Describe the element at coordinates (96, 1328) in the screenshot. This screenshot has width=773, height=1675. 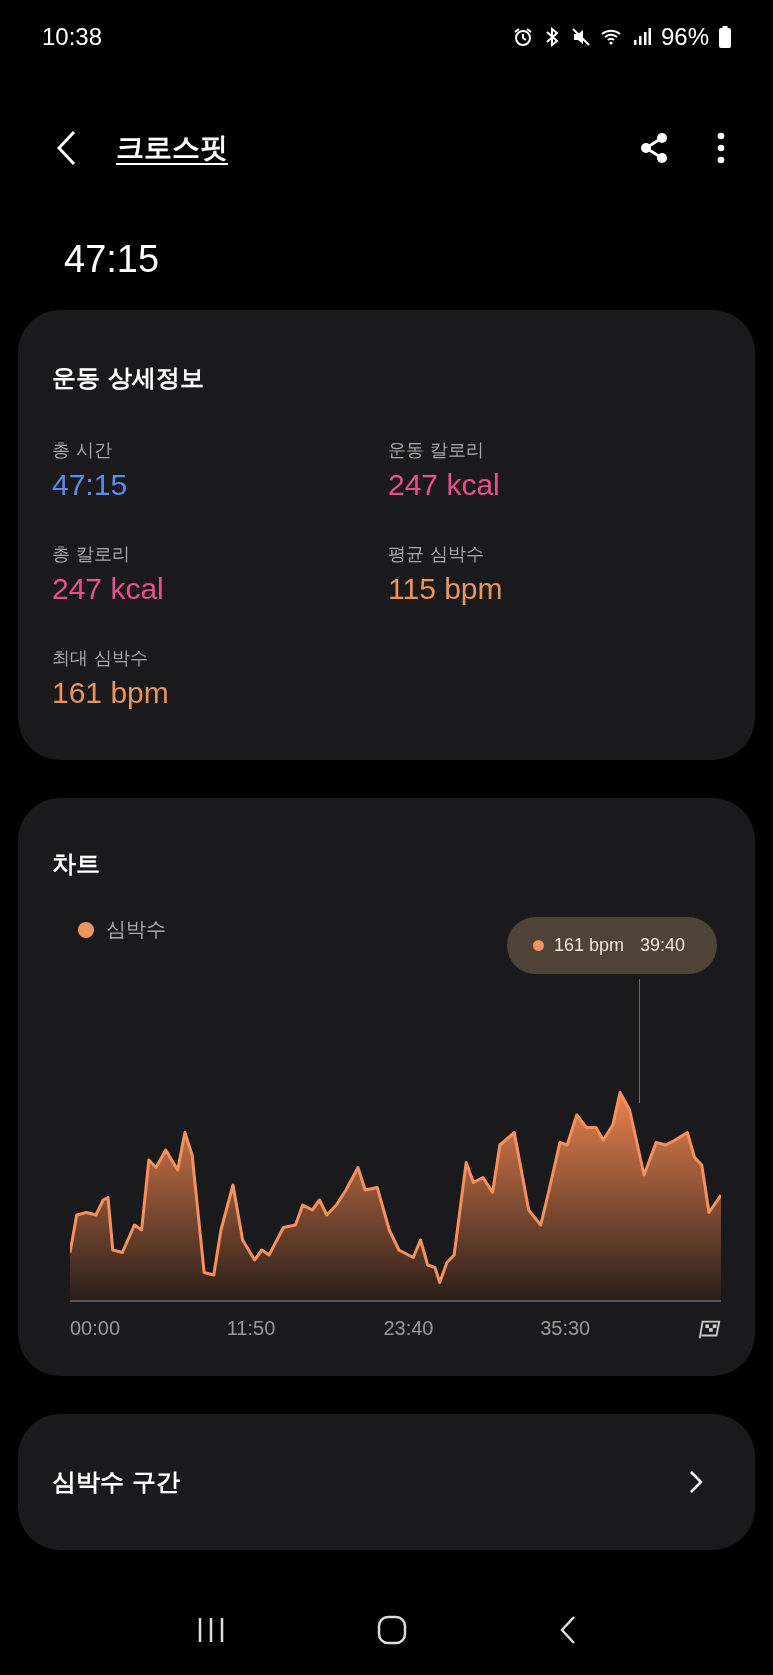
I see `axis-label: 00:00` at that location.